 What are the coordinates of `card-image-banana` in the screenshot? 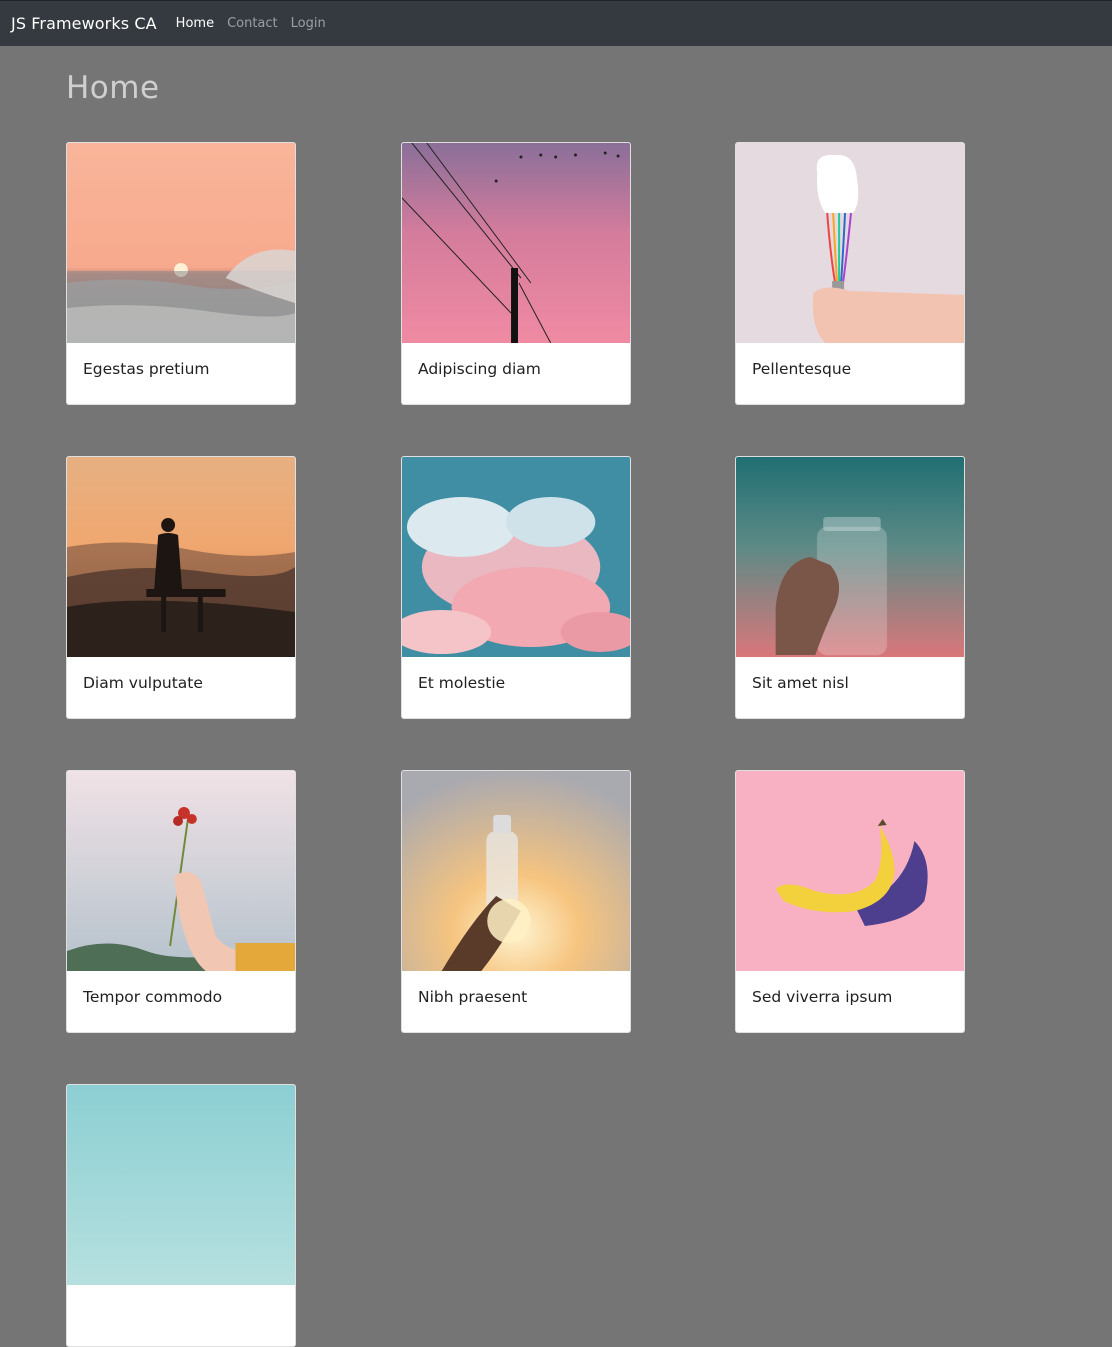 It's located at (850, 871).